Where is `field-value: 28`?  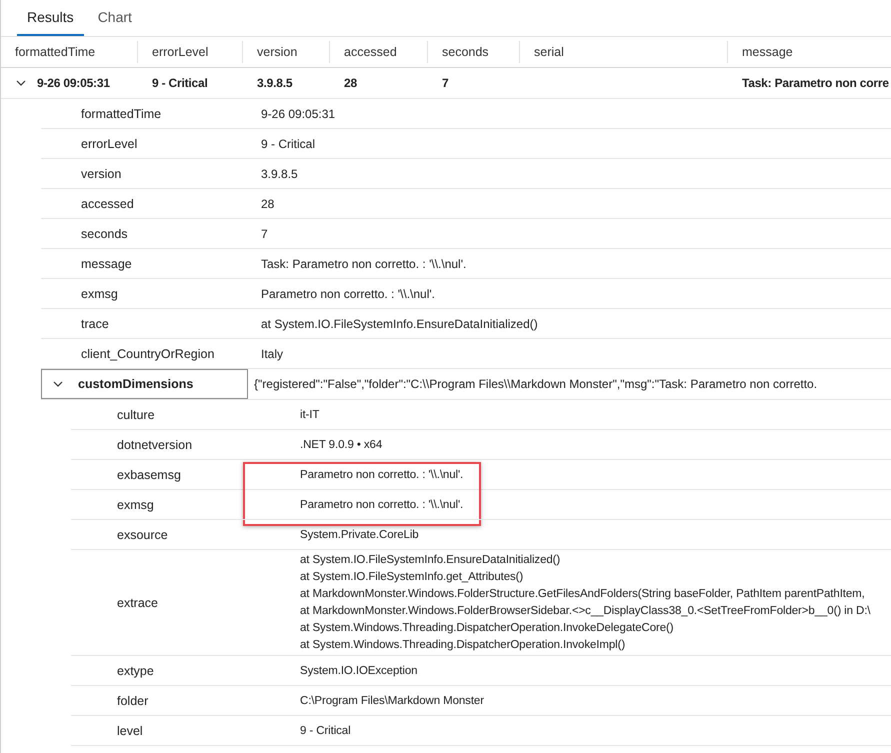
field-value: 28 is located at coordinates (267, 203).